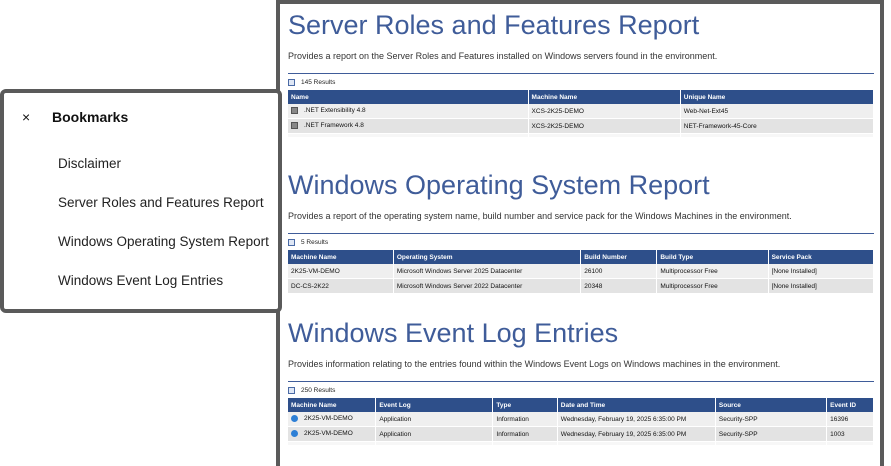  What do you see at coordinates (163, 214) in the screenshot?
I see `bookmark-server-roles: Server Roles and Features Report` at bounding box center [163, 214].